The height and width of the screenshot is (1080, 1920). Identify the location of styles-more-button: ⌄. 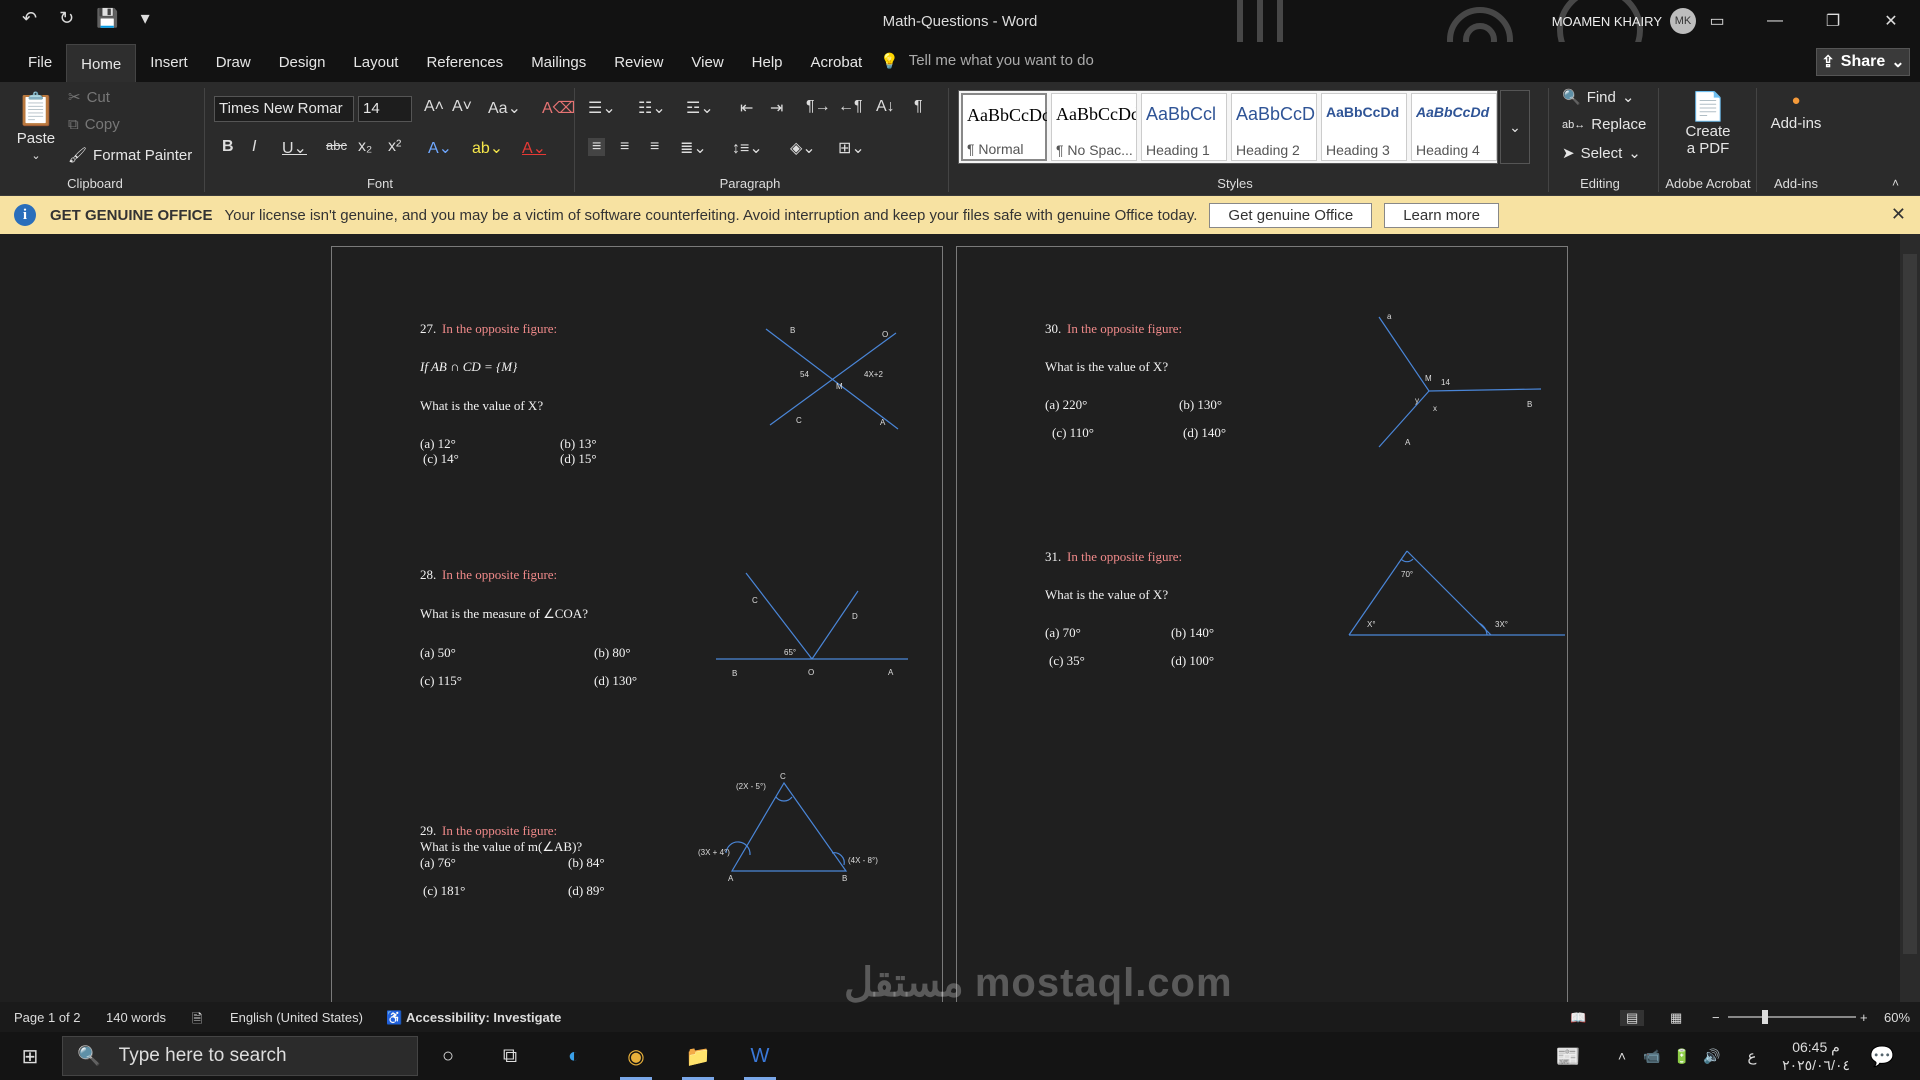
(1515, 127).